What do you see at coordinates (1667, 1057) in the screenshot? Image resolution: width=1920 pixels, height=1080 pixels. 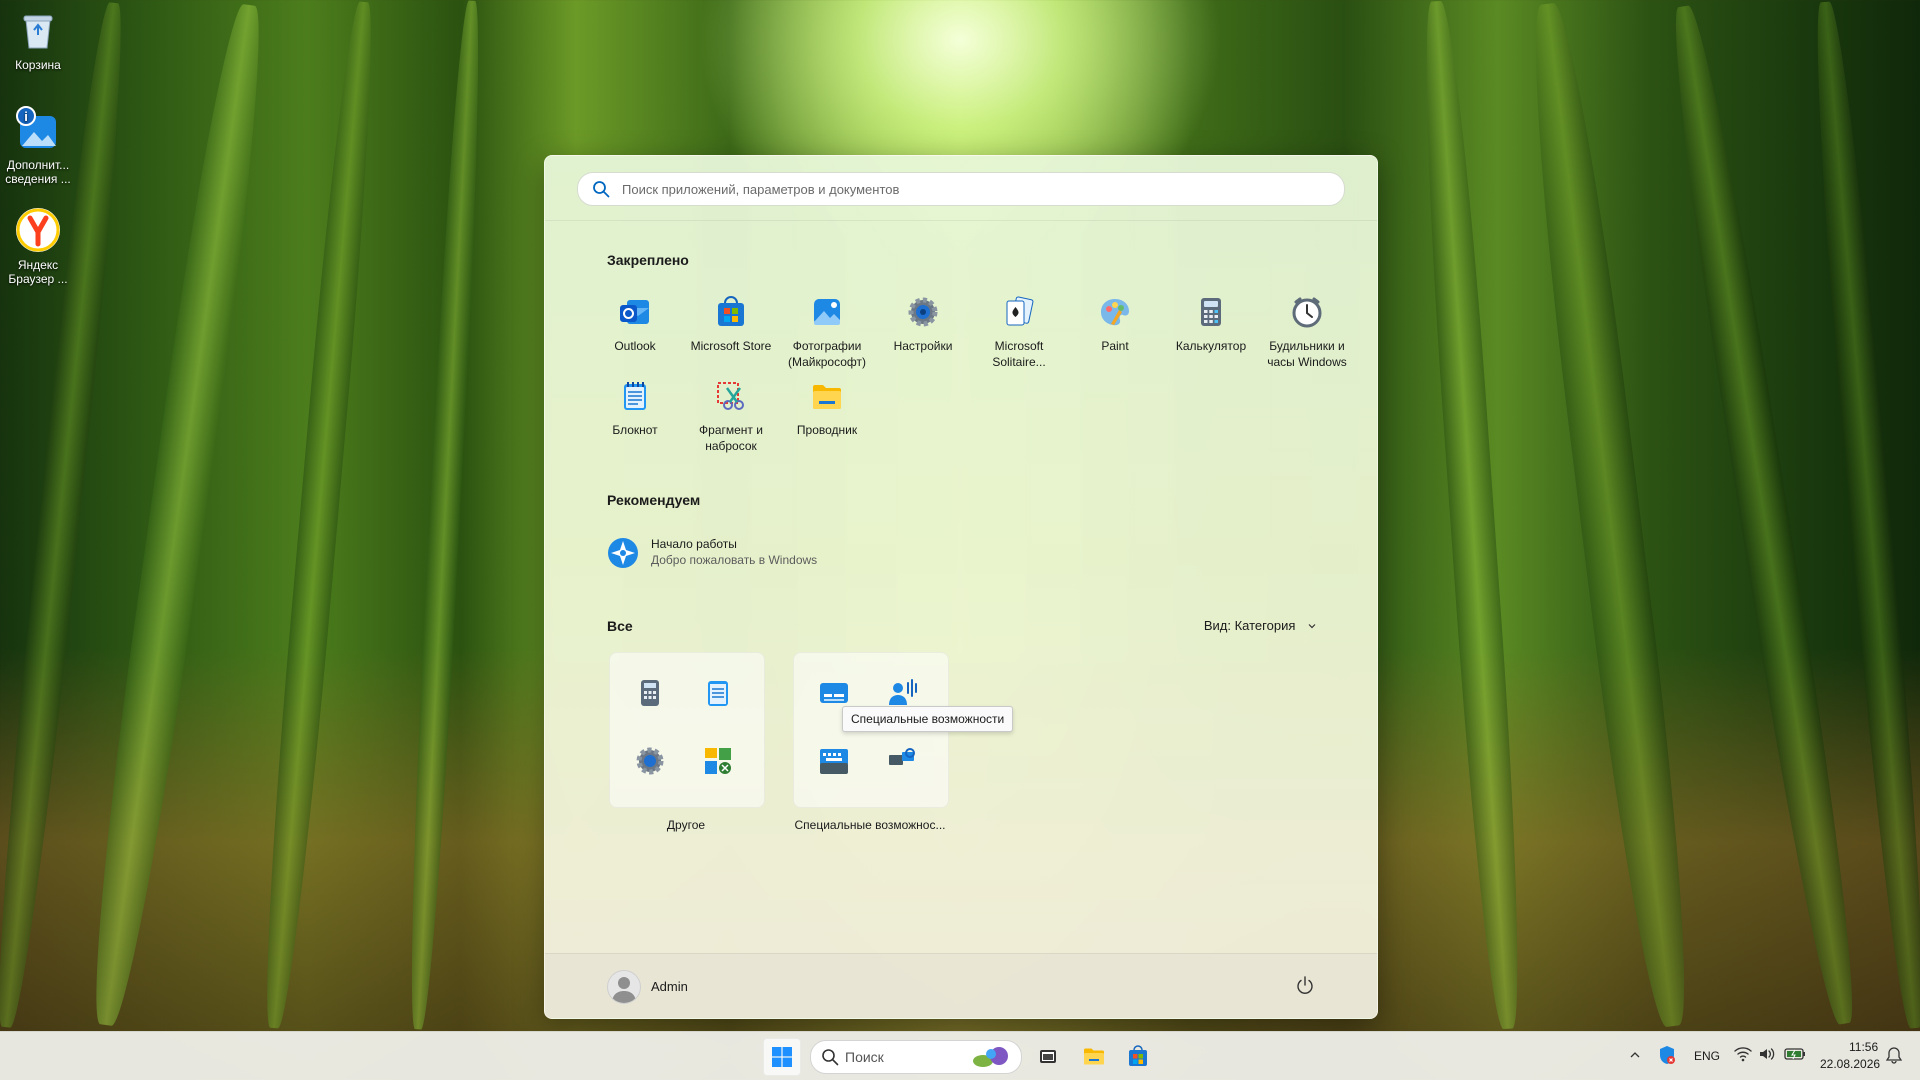 I see `security-shield-icon` at bounding box center [1667, 1057].